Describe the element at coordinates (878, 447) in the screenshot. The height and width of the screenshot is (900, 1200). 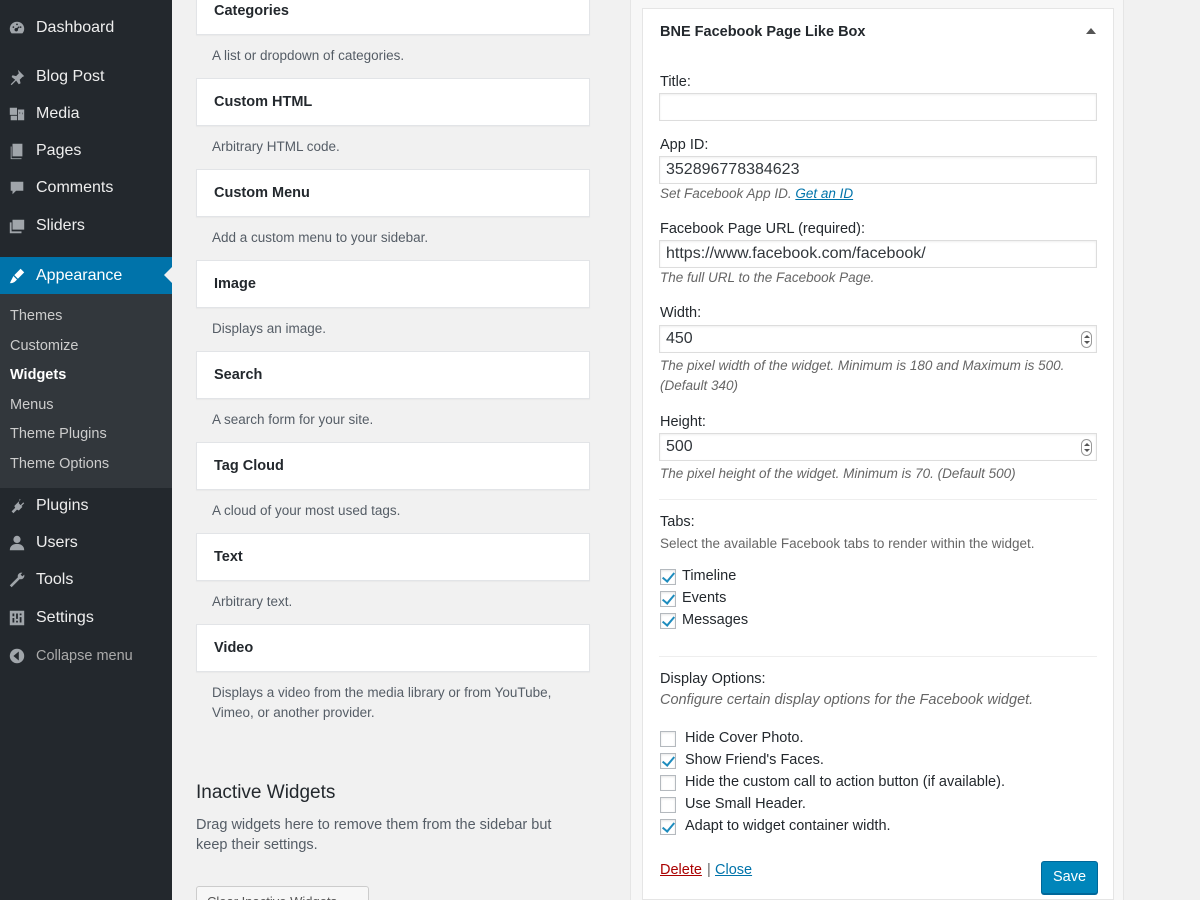
I see `height-number-input: 500` at that location.